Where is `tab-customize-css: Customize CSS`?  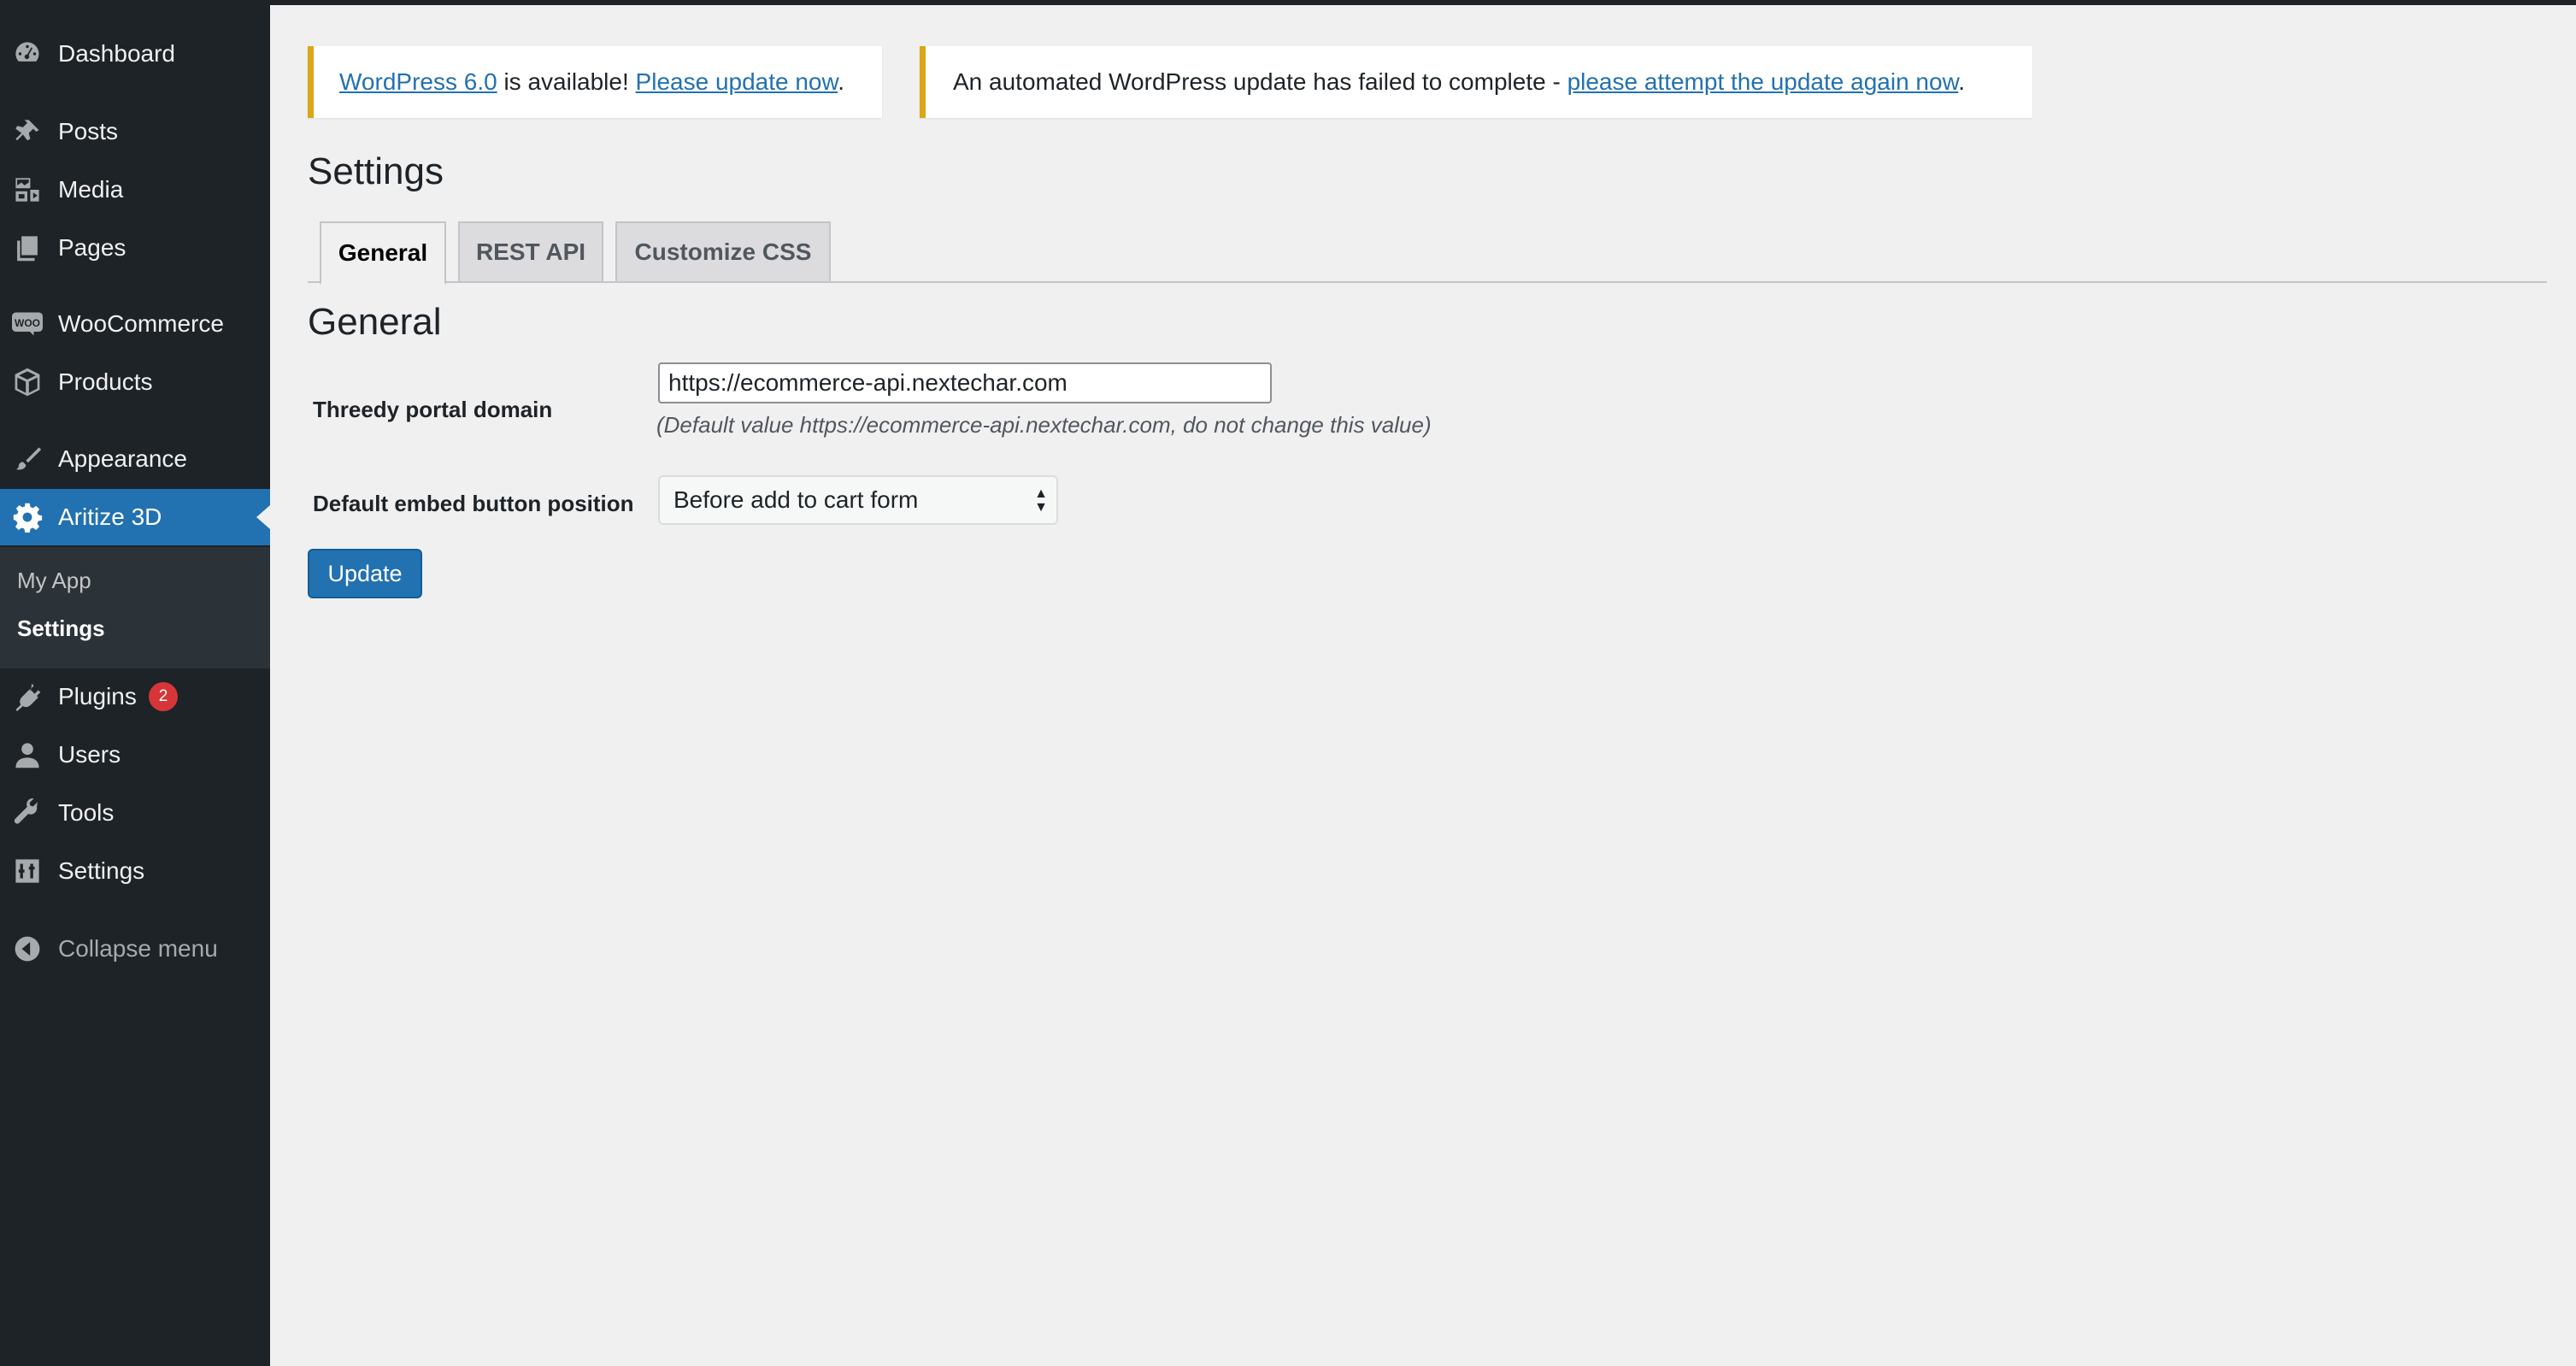 tab-customize-css: Customize CSS is located at coordinates (723, 252).